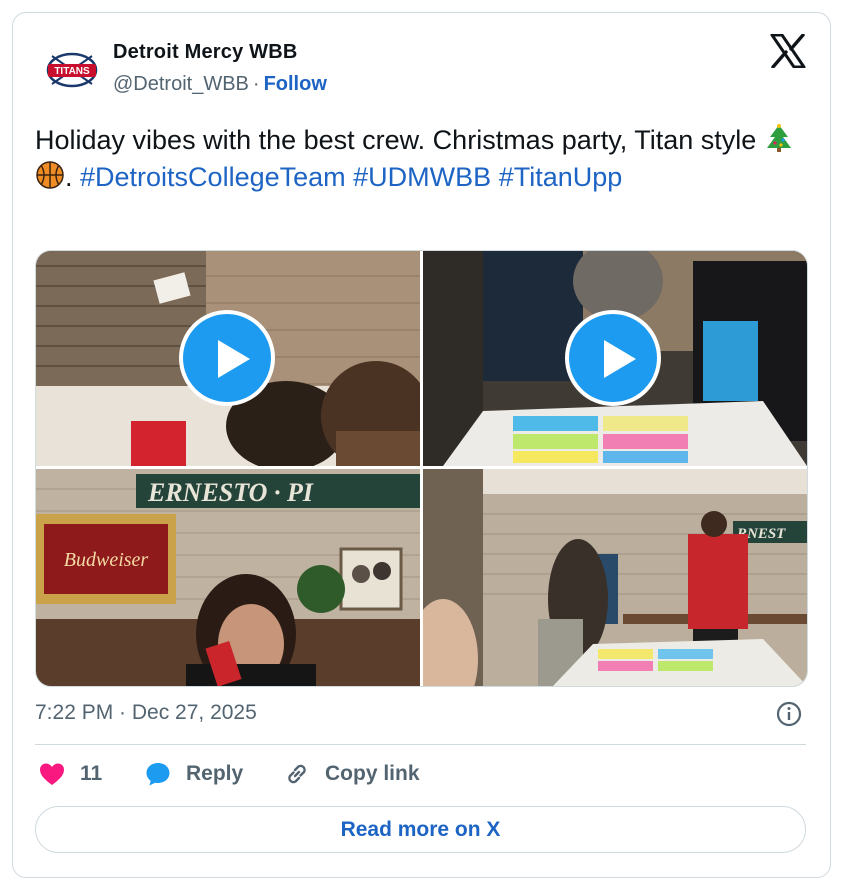  Describe the element at coordinates (70, 774) in the screenshot. I see `like-button: 11` at that location.